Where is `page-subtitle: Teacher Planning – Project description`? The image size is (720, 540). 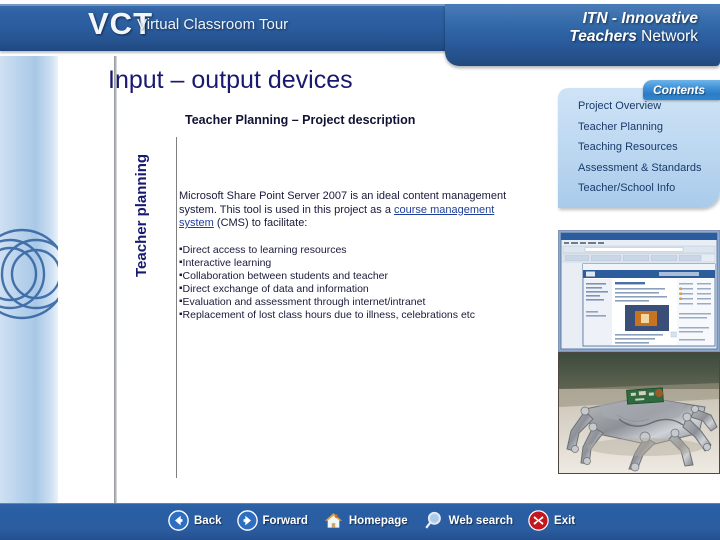
page-subtitle: Teacher Planning – Project description is located at coordinates (300, 120).